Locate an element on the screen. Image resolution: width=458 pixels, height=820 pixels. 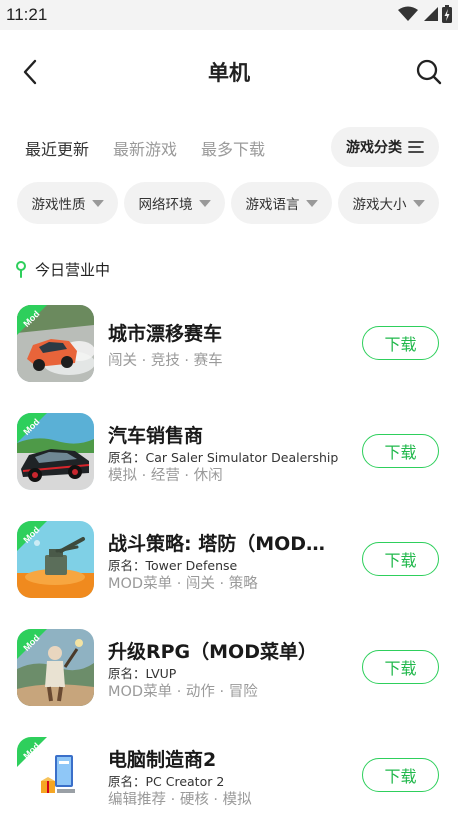
tab-label: 最近更新 is located at coordinates (57, 149).